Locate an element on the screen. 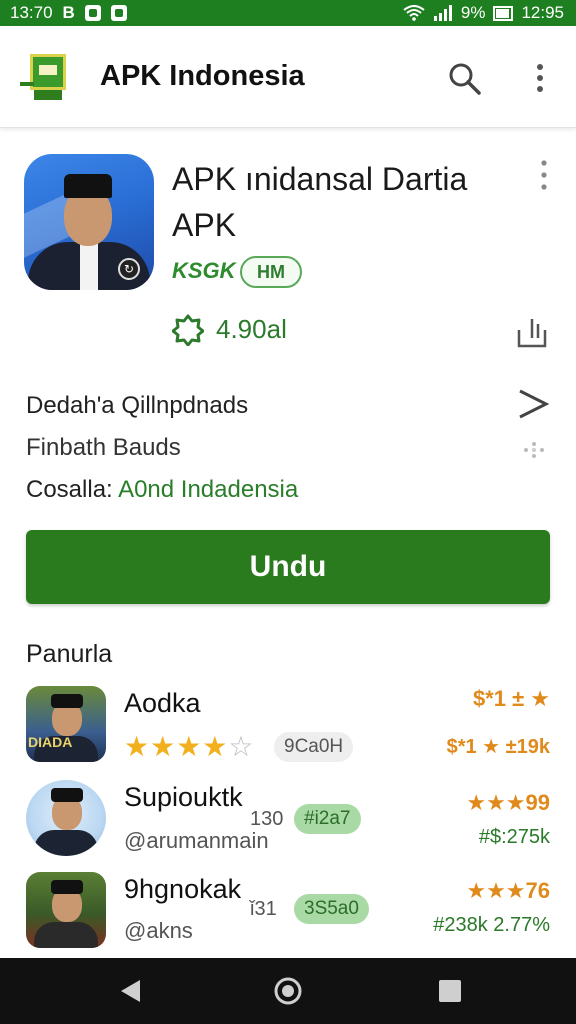 The image size is (576, 1024). app-bar: APK Indonesia is located at coordinates (288, 77).